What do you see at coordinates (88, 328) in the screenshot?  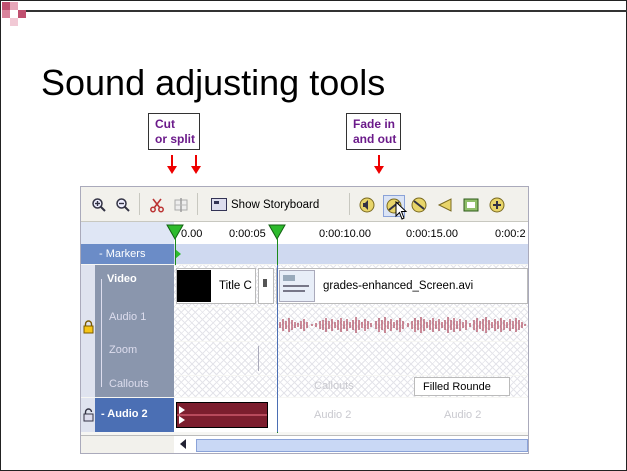 I see `lock-icon` at bounding box center [88, 328].